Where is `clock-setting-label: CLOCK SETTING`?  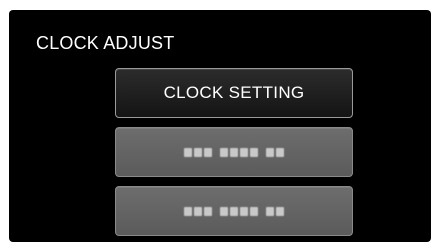 clock-setting-label: CLOCK SETTING is located at coordinates (234, 92).